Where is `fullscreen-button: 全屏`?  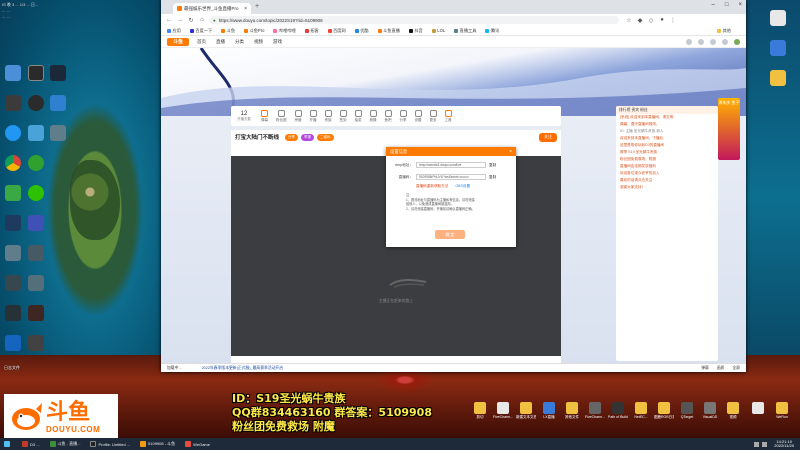
fullscreen-button: 全屏 is located at coordinates (736, 368).